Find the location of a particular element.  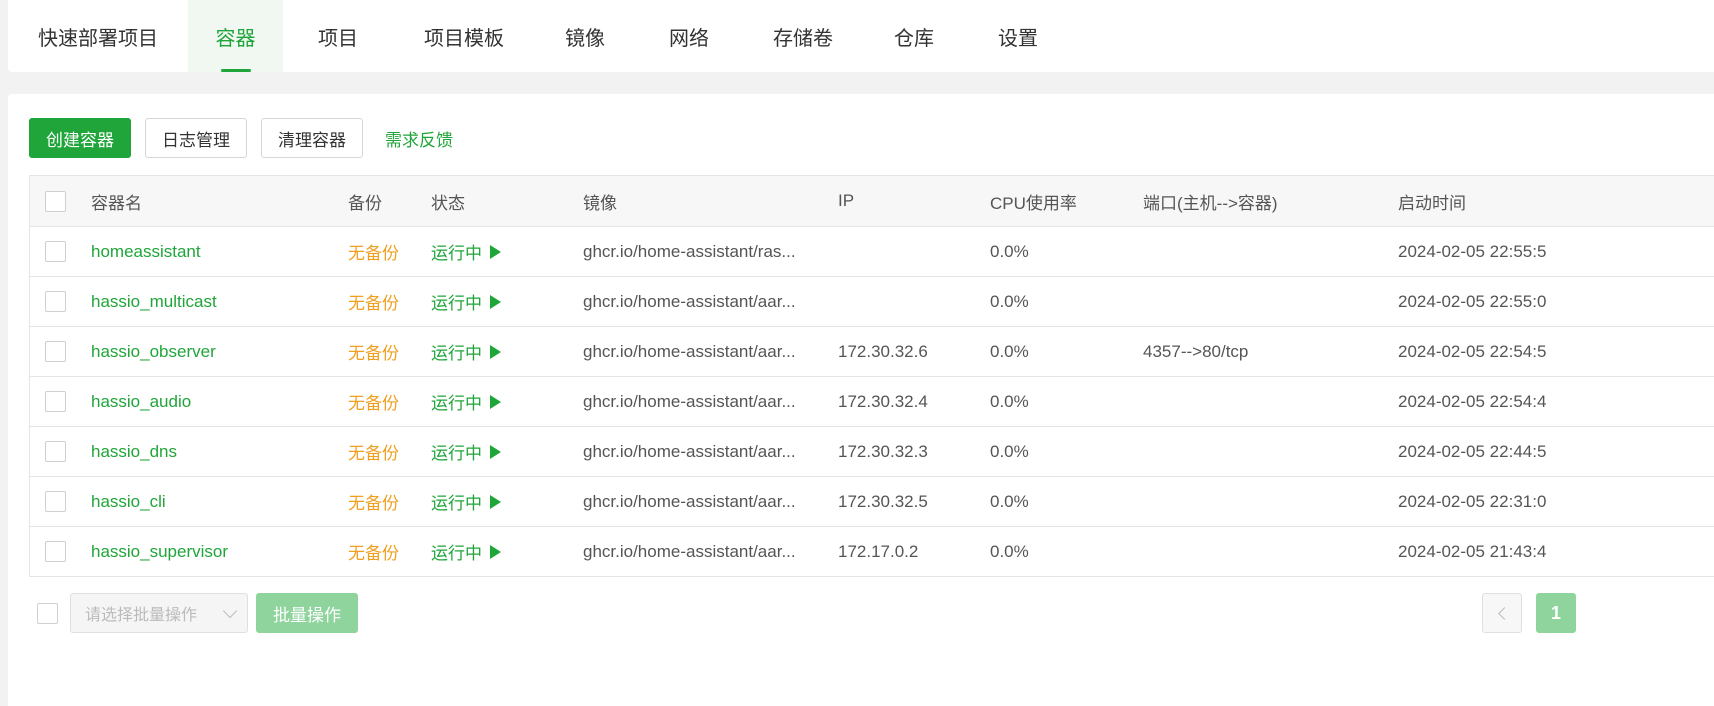

select-all-checkbox is located at coordinates (55, 201).